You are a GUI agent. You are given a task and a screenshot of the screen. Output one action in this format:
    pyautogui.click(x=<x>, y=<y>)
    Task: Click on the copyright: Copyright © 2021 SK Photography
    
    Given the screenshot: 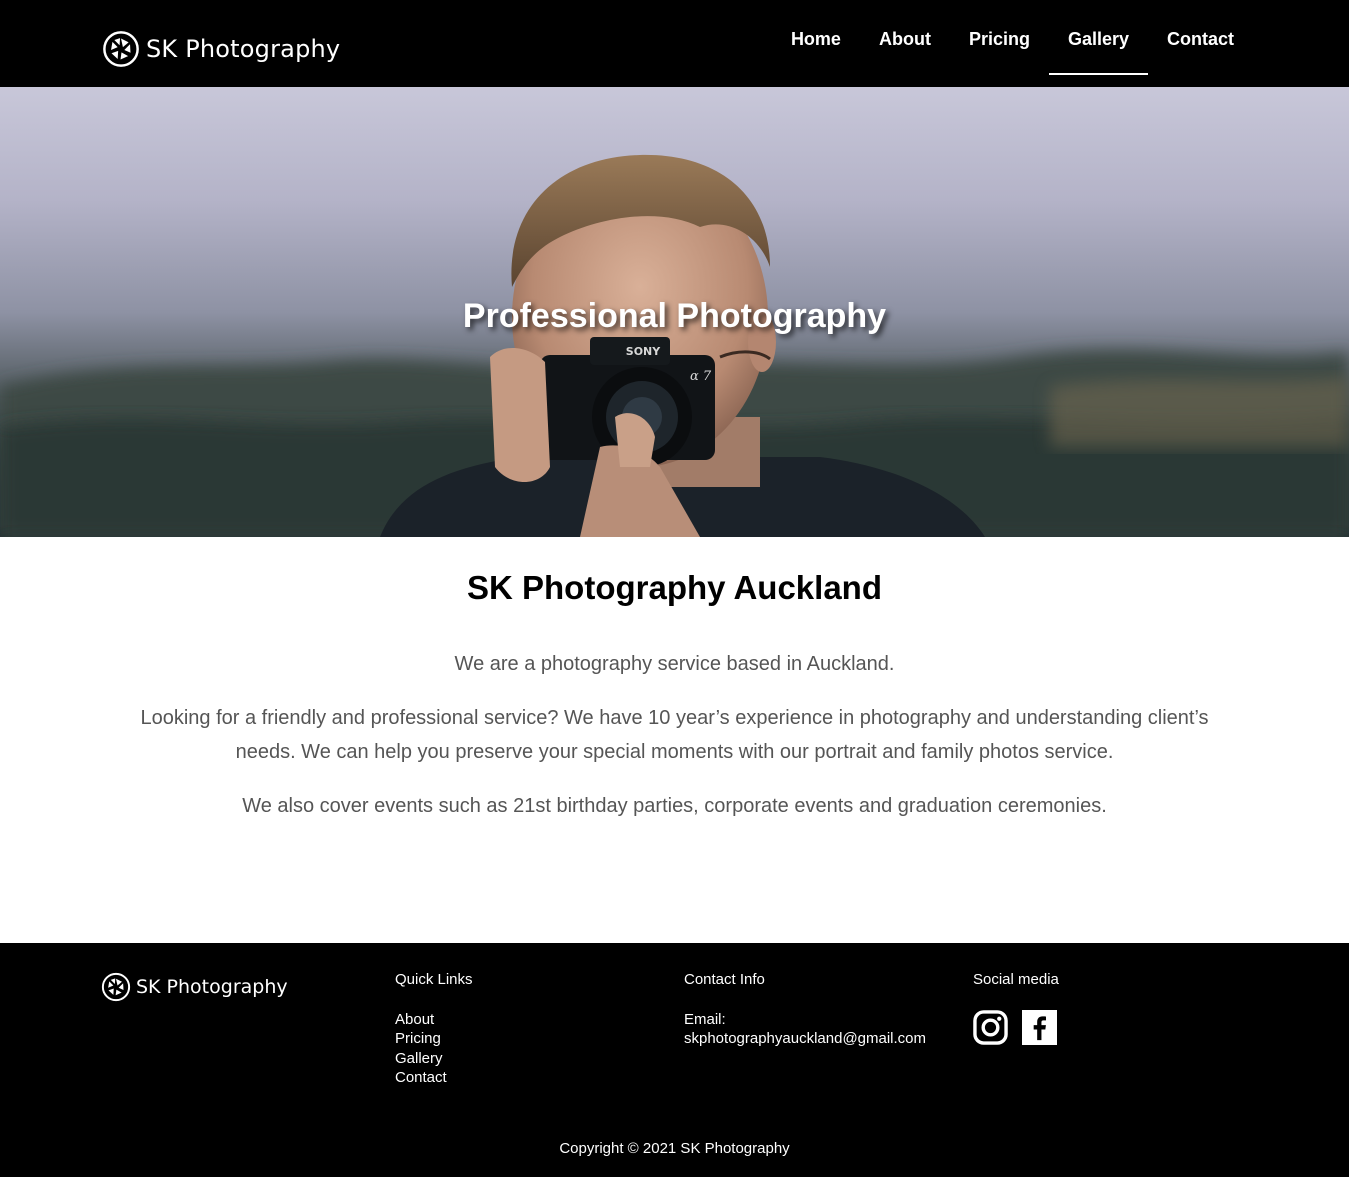 What is the action you would take?
    pyautogui.click(x=674, y=1148)
    